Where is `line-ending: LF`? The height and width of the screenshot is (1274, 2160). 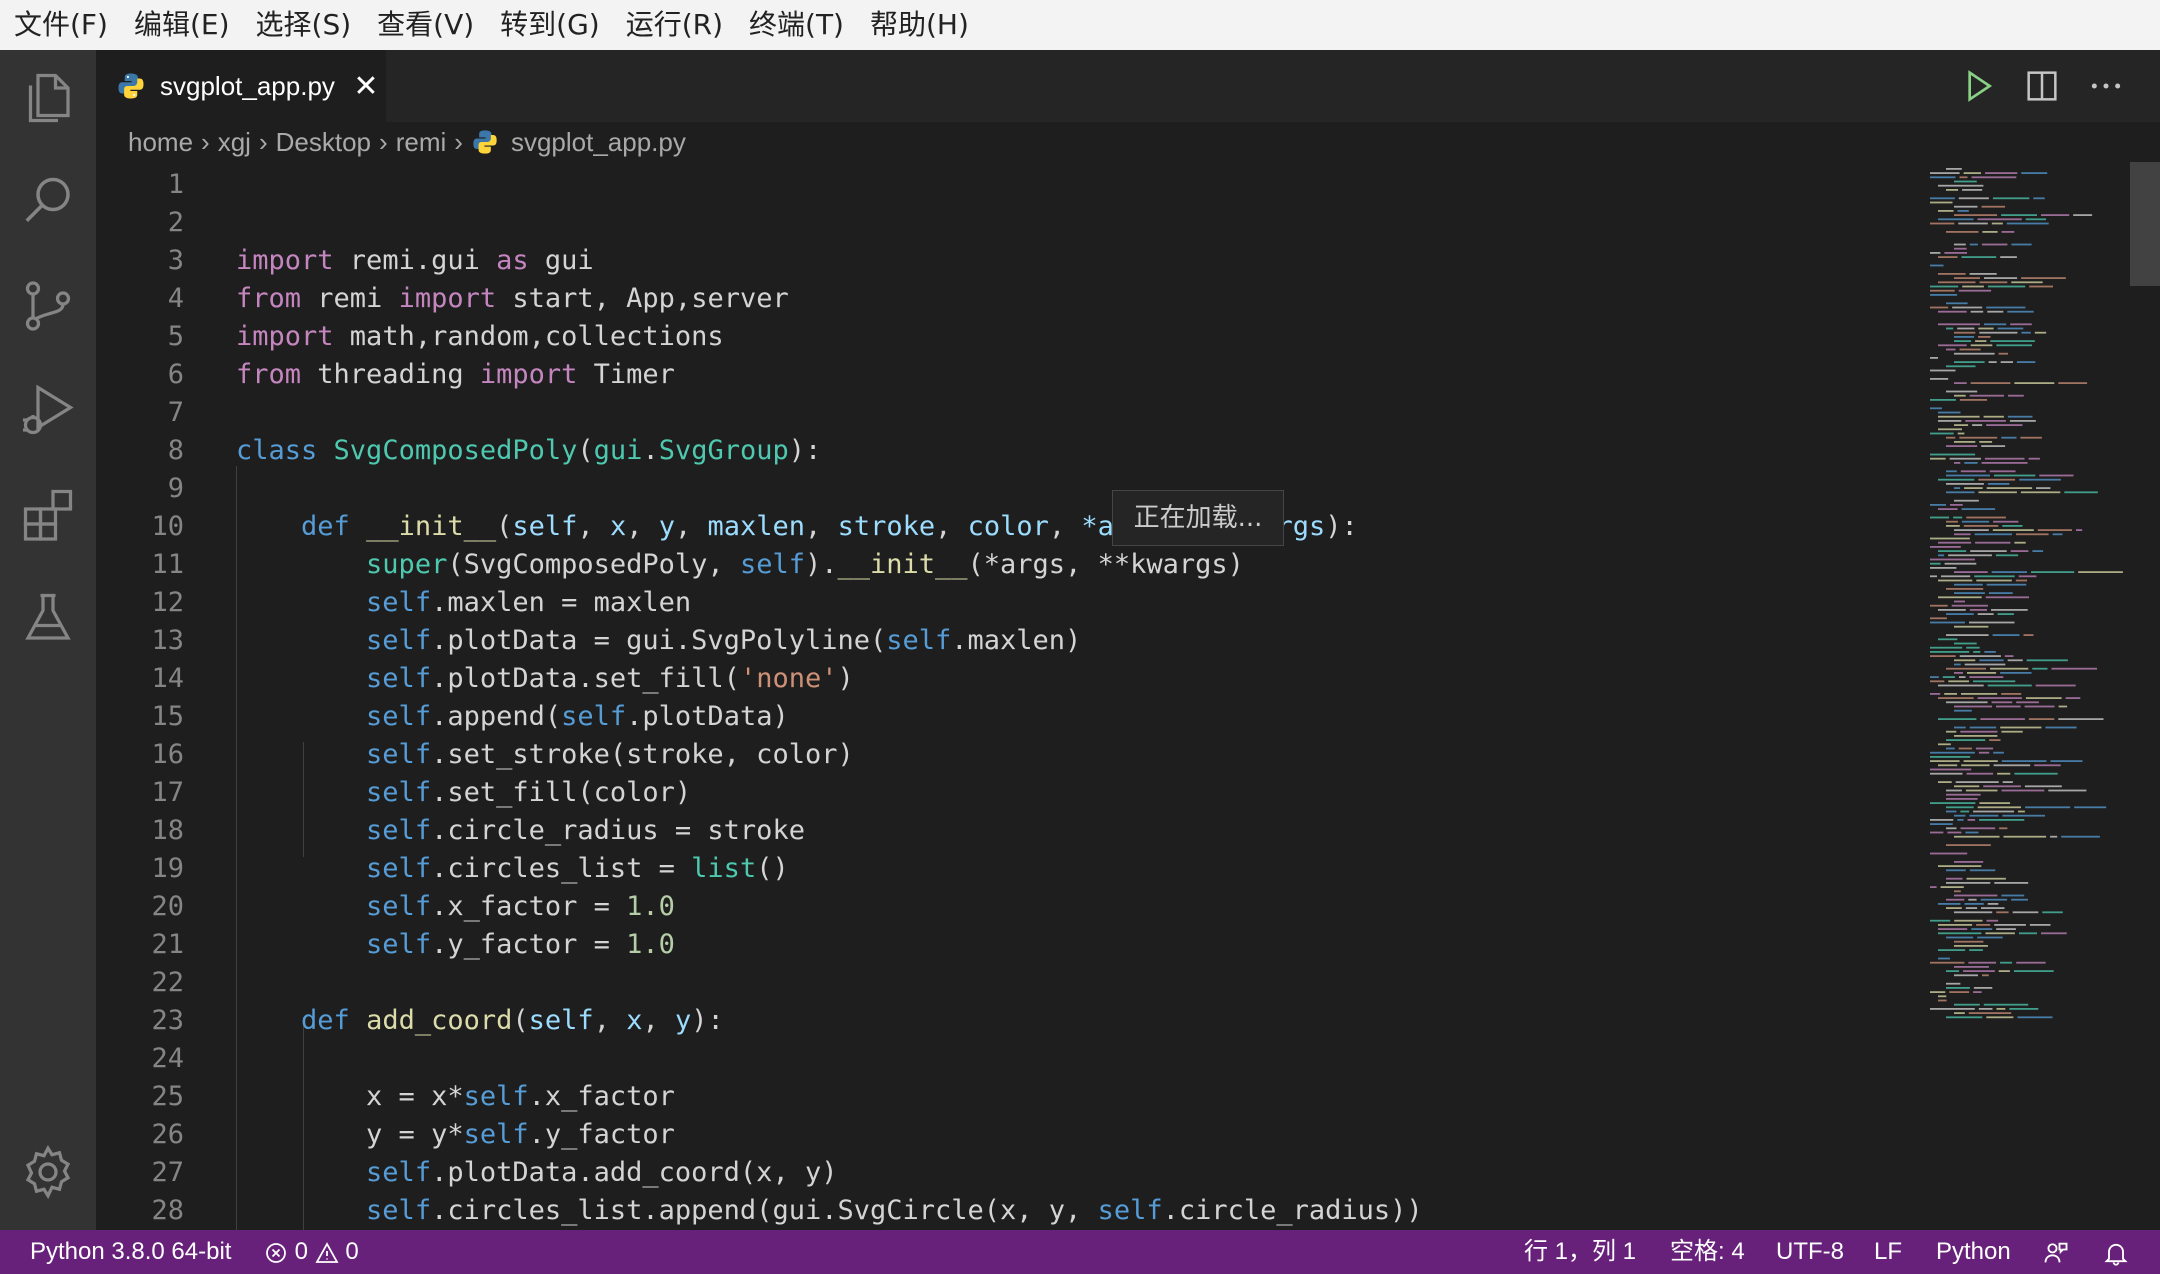
line-ending: LF is located at coordinates (1888, 1252).